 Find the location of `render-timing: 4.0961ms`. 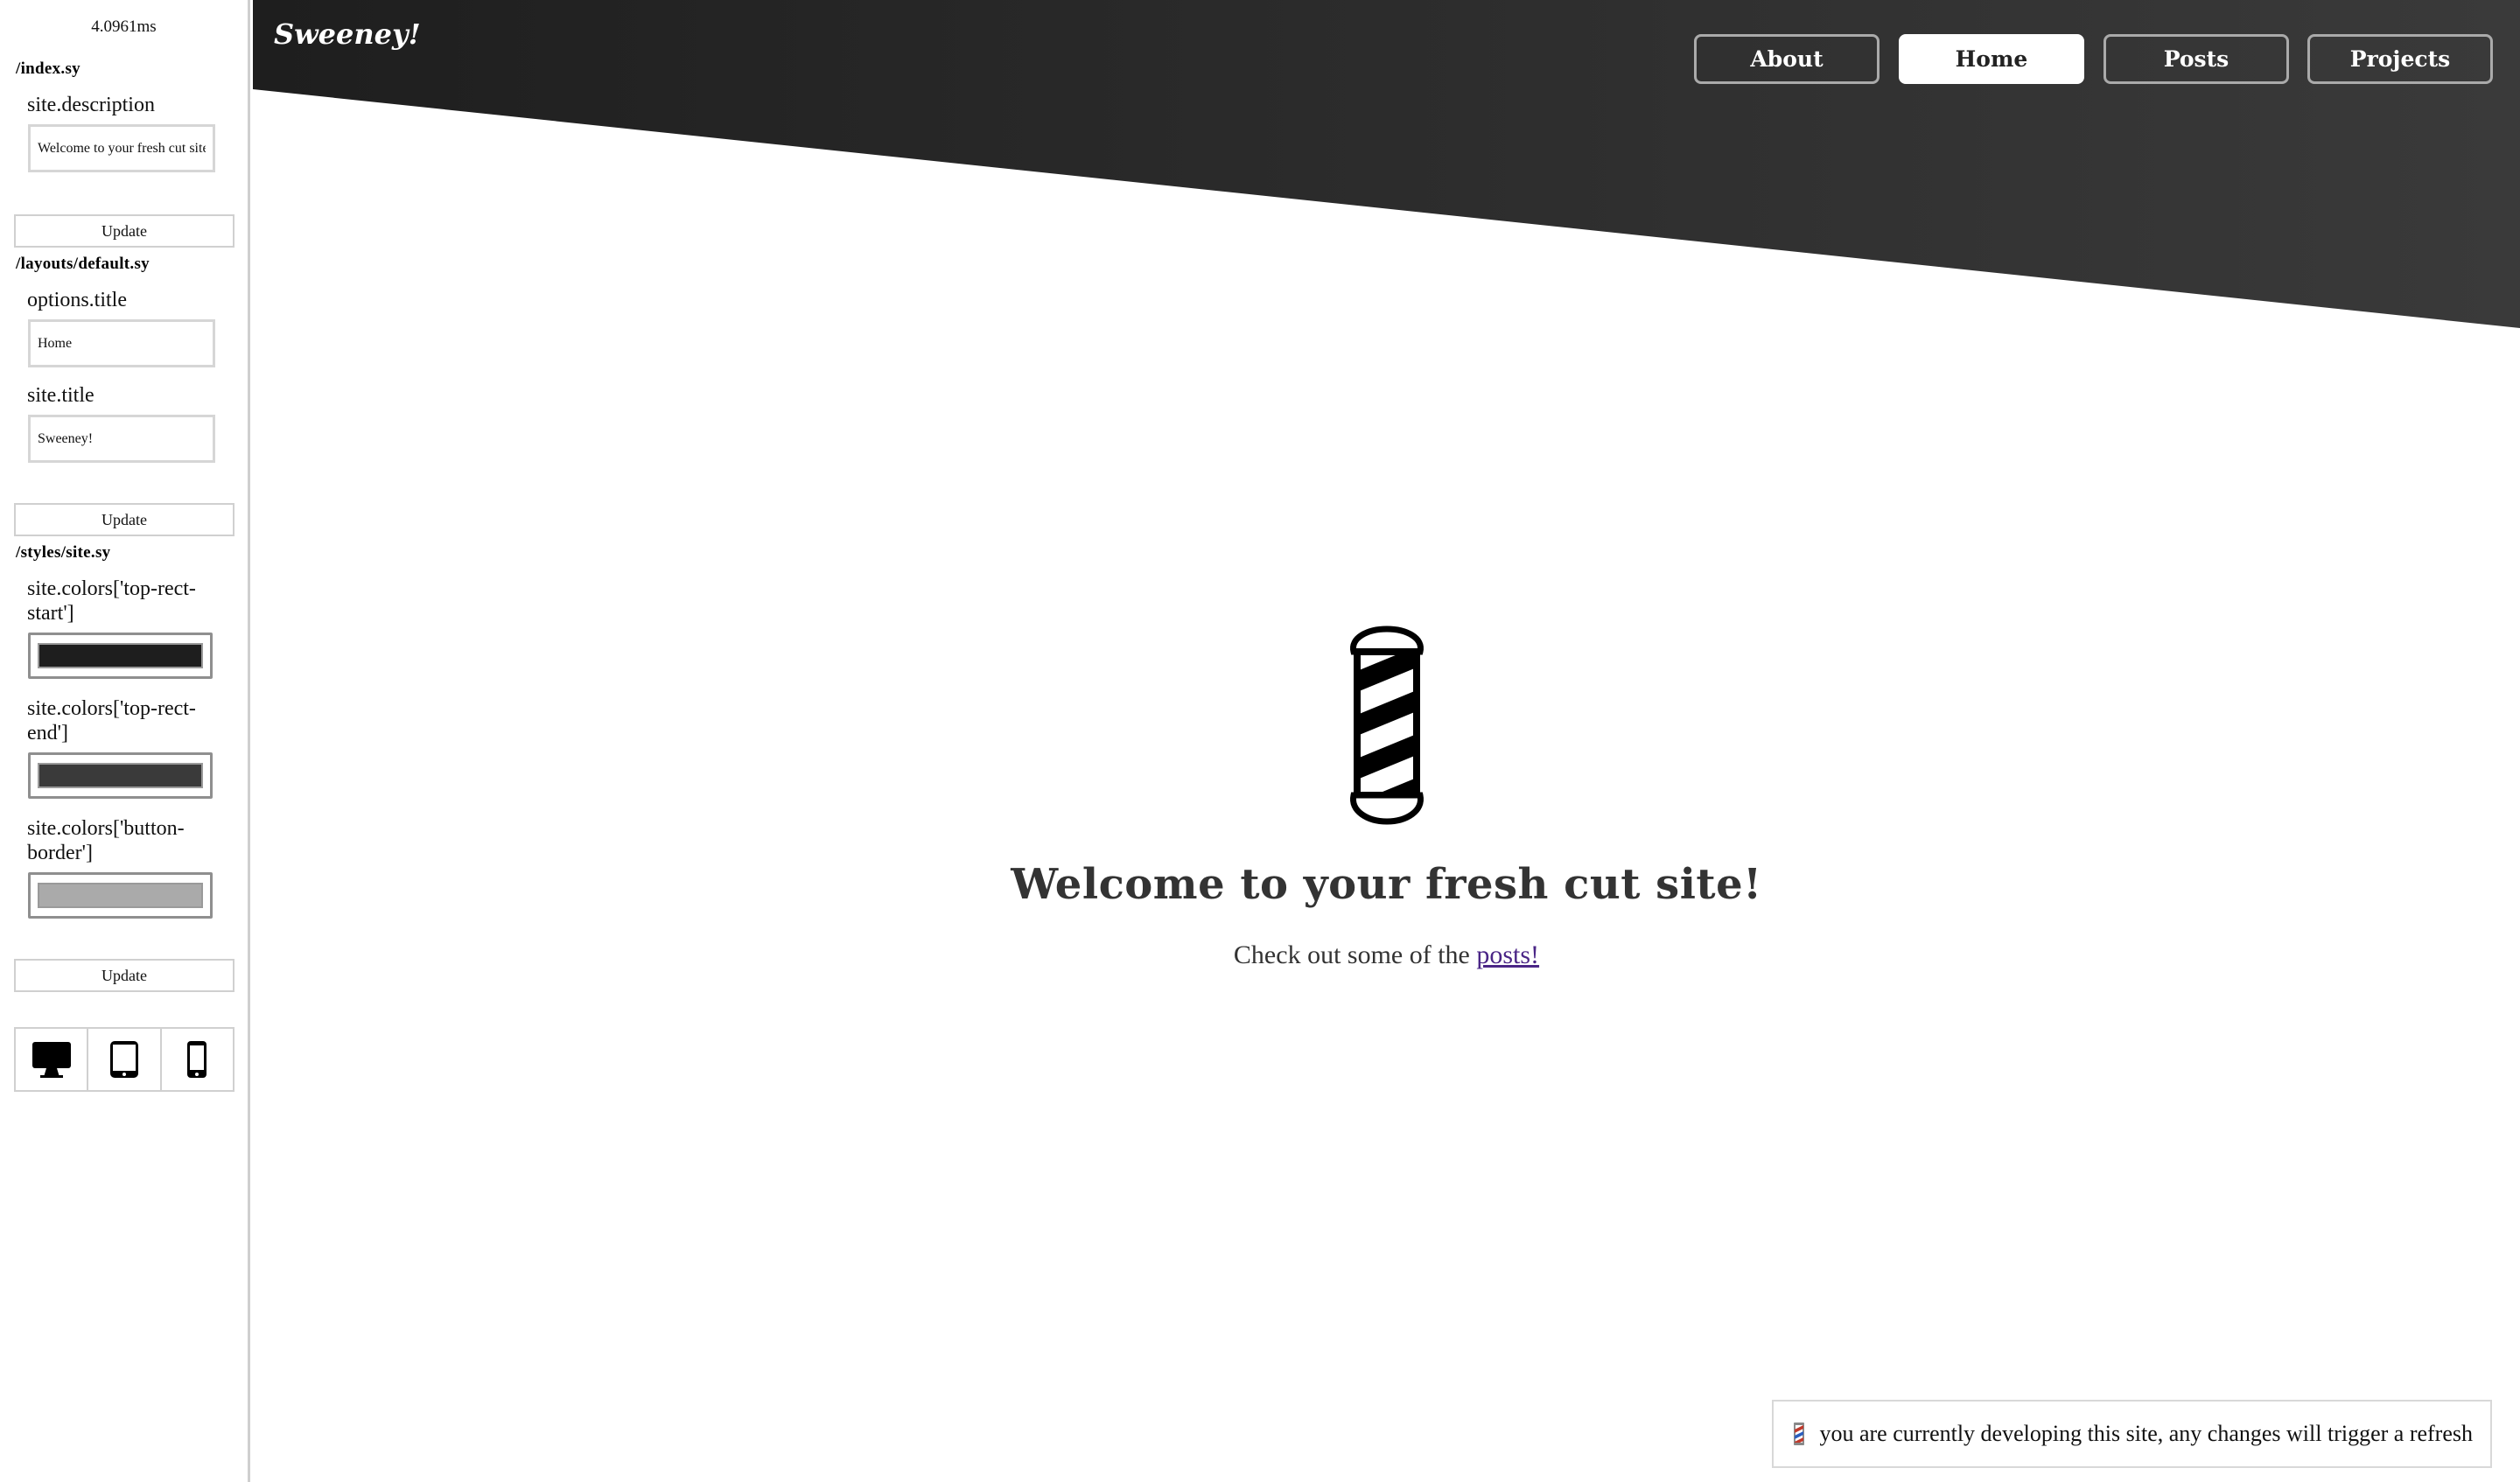

render-timing: 4.0961ms is located at coordinates (124, 26).